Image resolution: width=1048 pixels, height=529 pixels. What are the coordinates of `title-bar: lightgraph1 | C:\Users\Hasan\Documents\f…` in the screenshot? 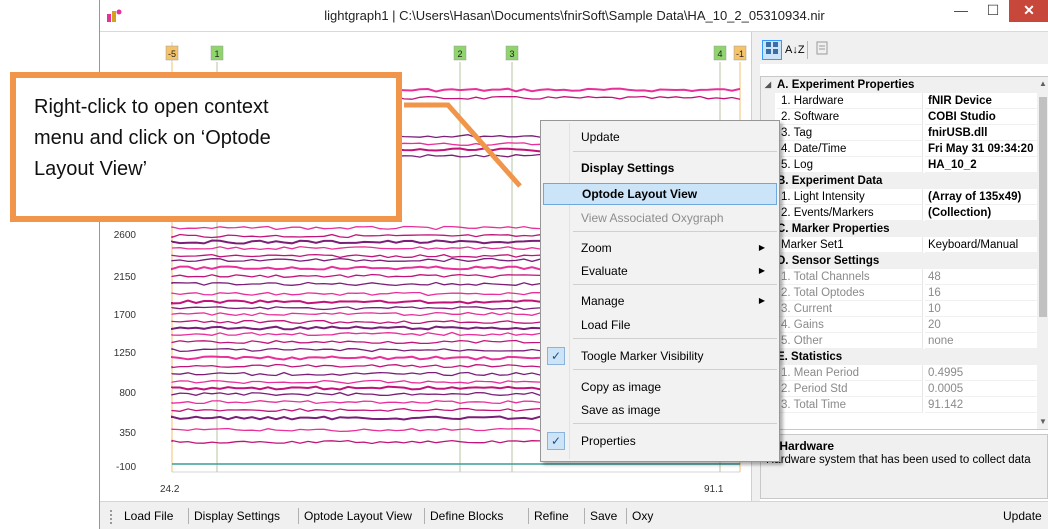 It's located at (574, 16).